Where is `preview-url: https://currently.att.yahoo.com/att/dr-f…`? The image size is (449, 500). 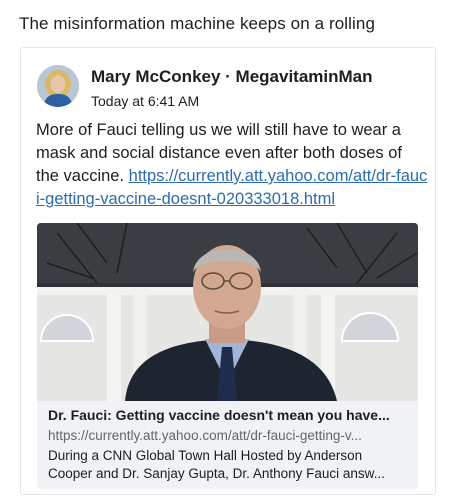
preview-url: https://currently.att.yahoo.com/att/dr-f… is located at coordinates (205, 435).